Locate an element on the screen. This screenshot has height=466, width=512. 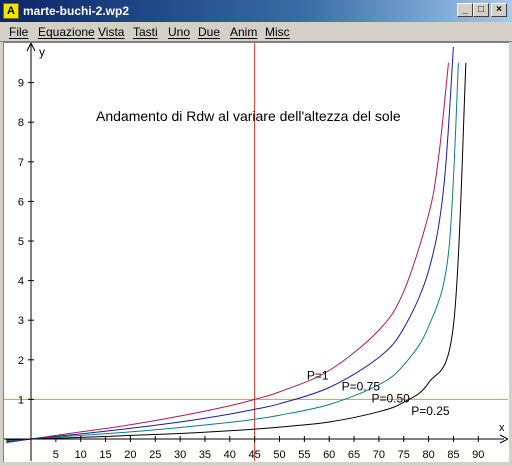
y-tick-label: 6 is located at coordinates (21, 202).